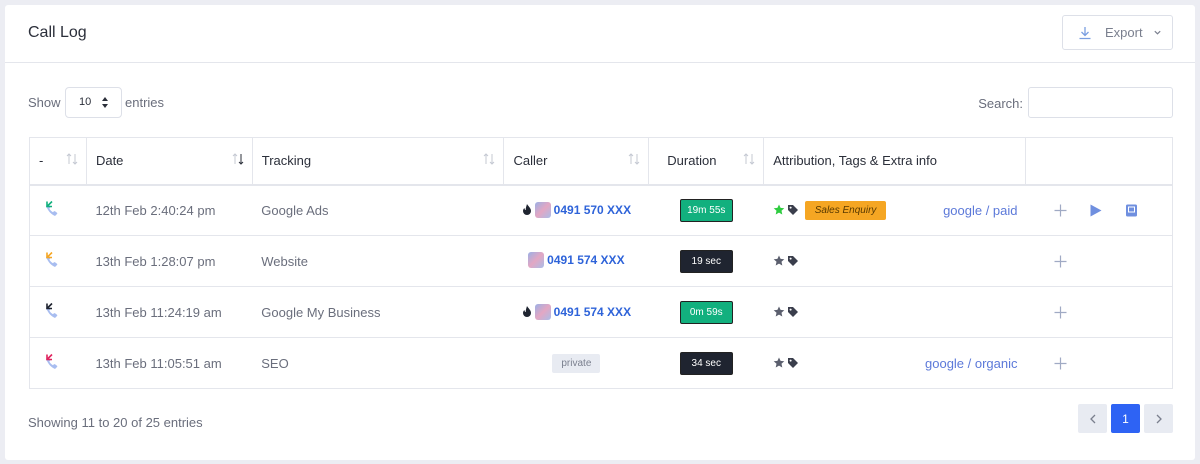 This screenshot has width=1200, height=464. What do you see at coordinates (530, 161) in the screenshot?
I see `column-label: Caller` at bounding box center [530, 161].